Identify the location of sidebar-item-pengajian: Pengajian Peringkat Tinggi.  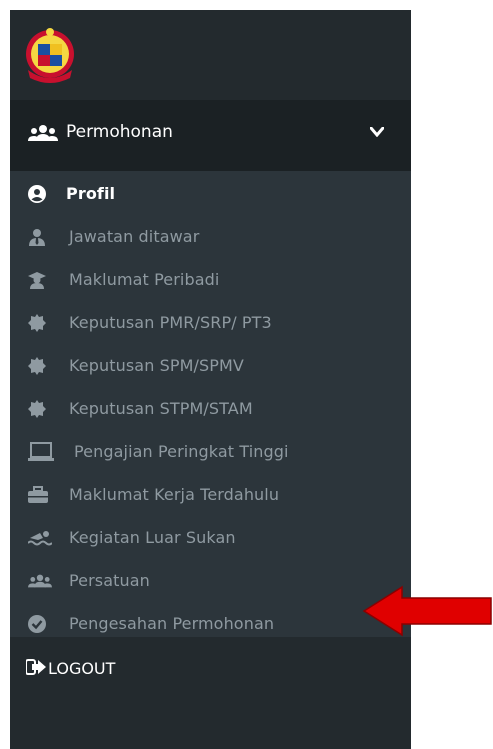
(210, 452).